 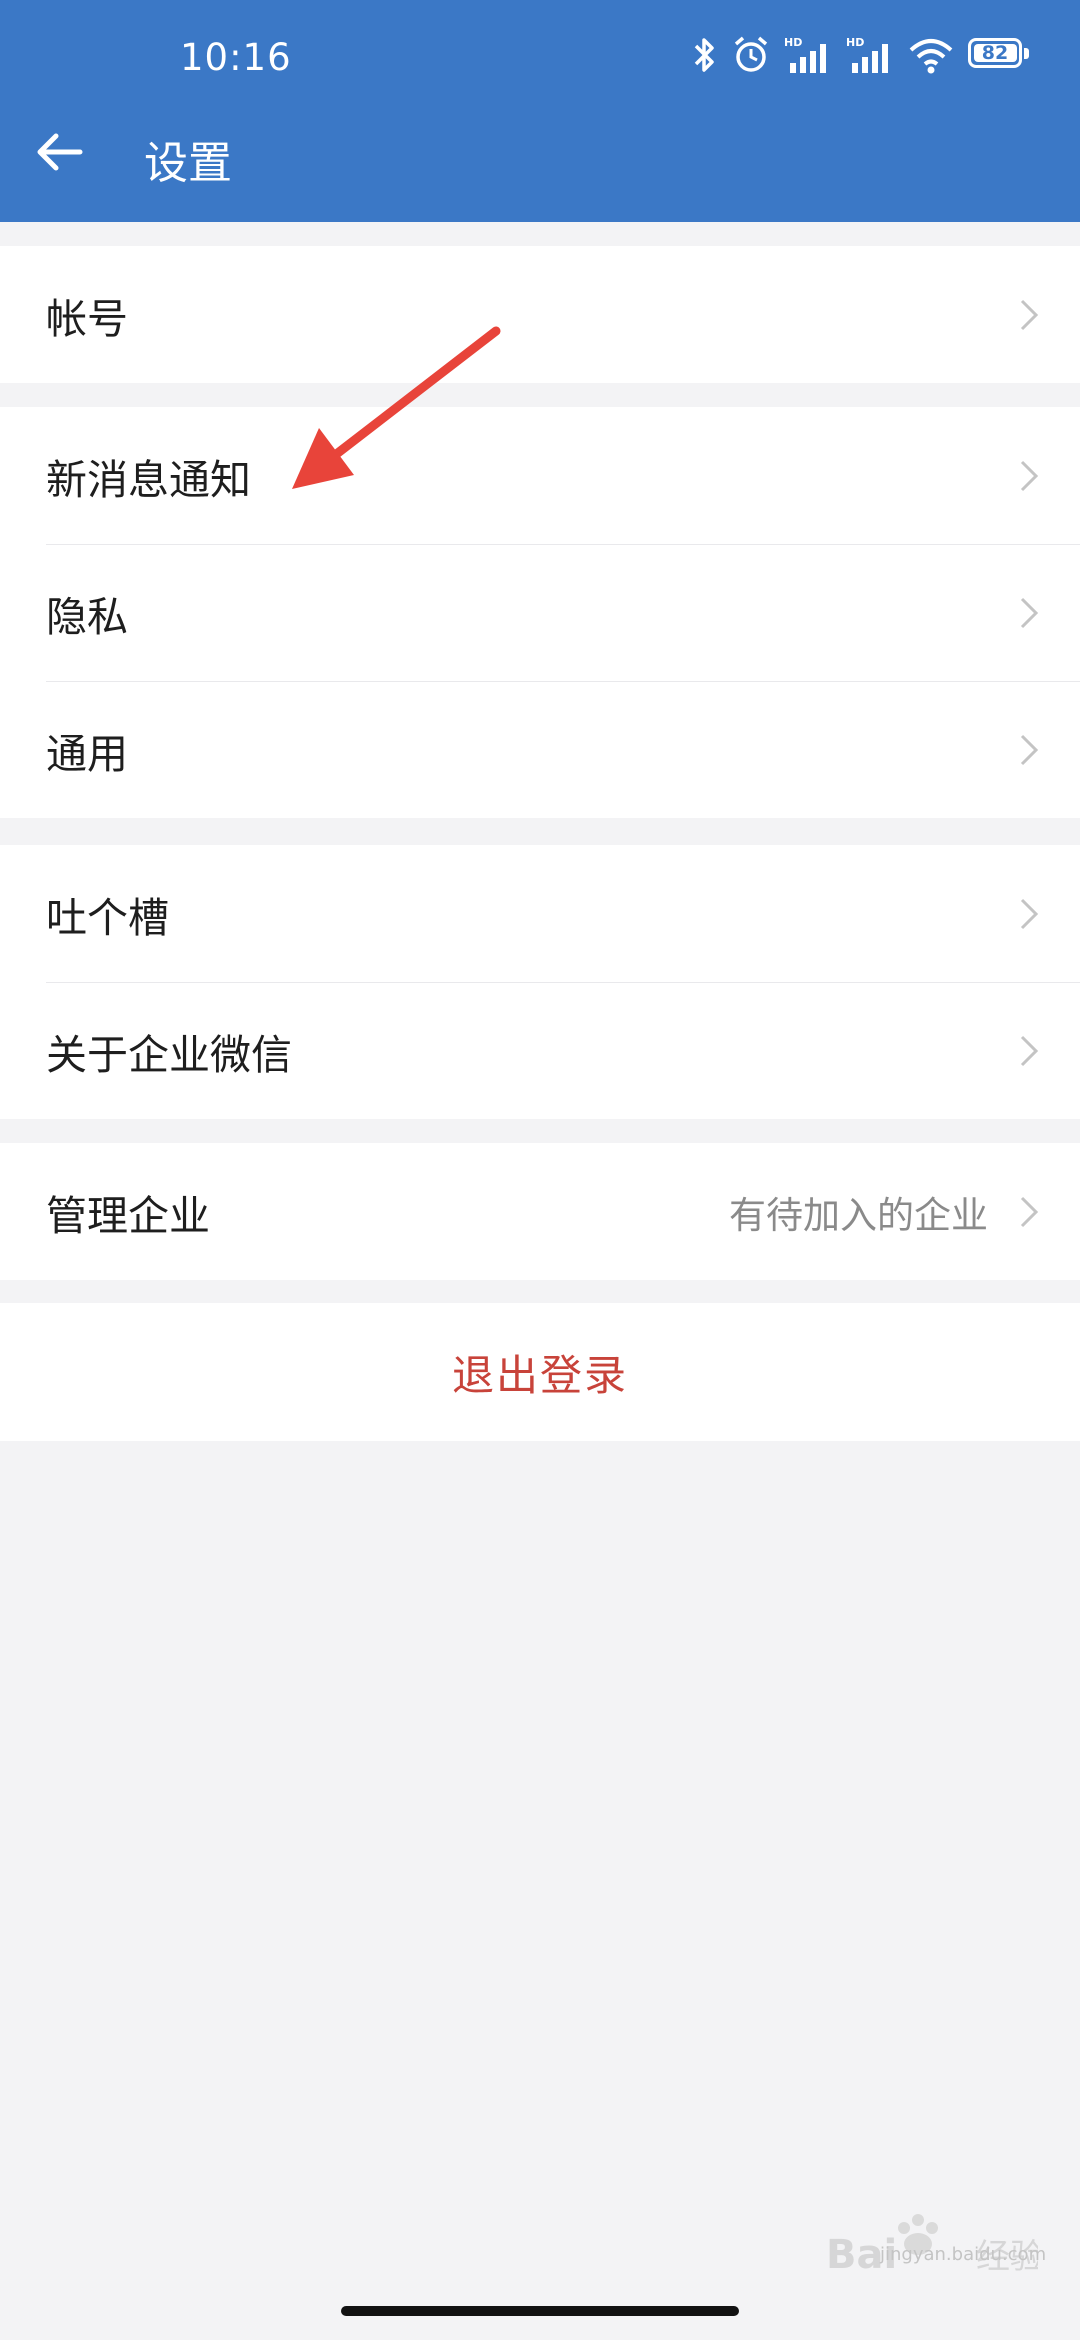 What do you see at coordinates (540, 913) in the screenshot?
I see `settings-item-feedback: 吐个槽` at bounding box center [540, 913].